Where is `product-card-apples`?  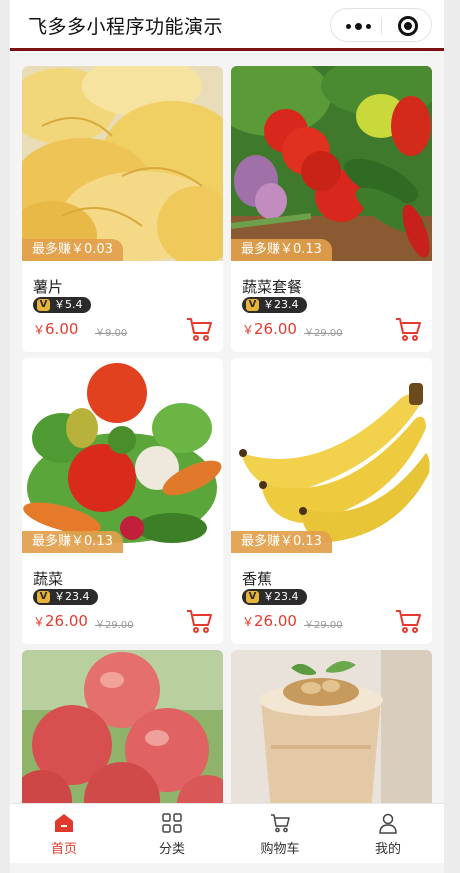
product-card-apples is located at coordinates (122, 730).